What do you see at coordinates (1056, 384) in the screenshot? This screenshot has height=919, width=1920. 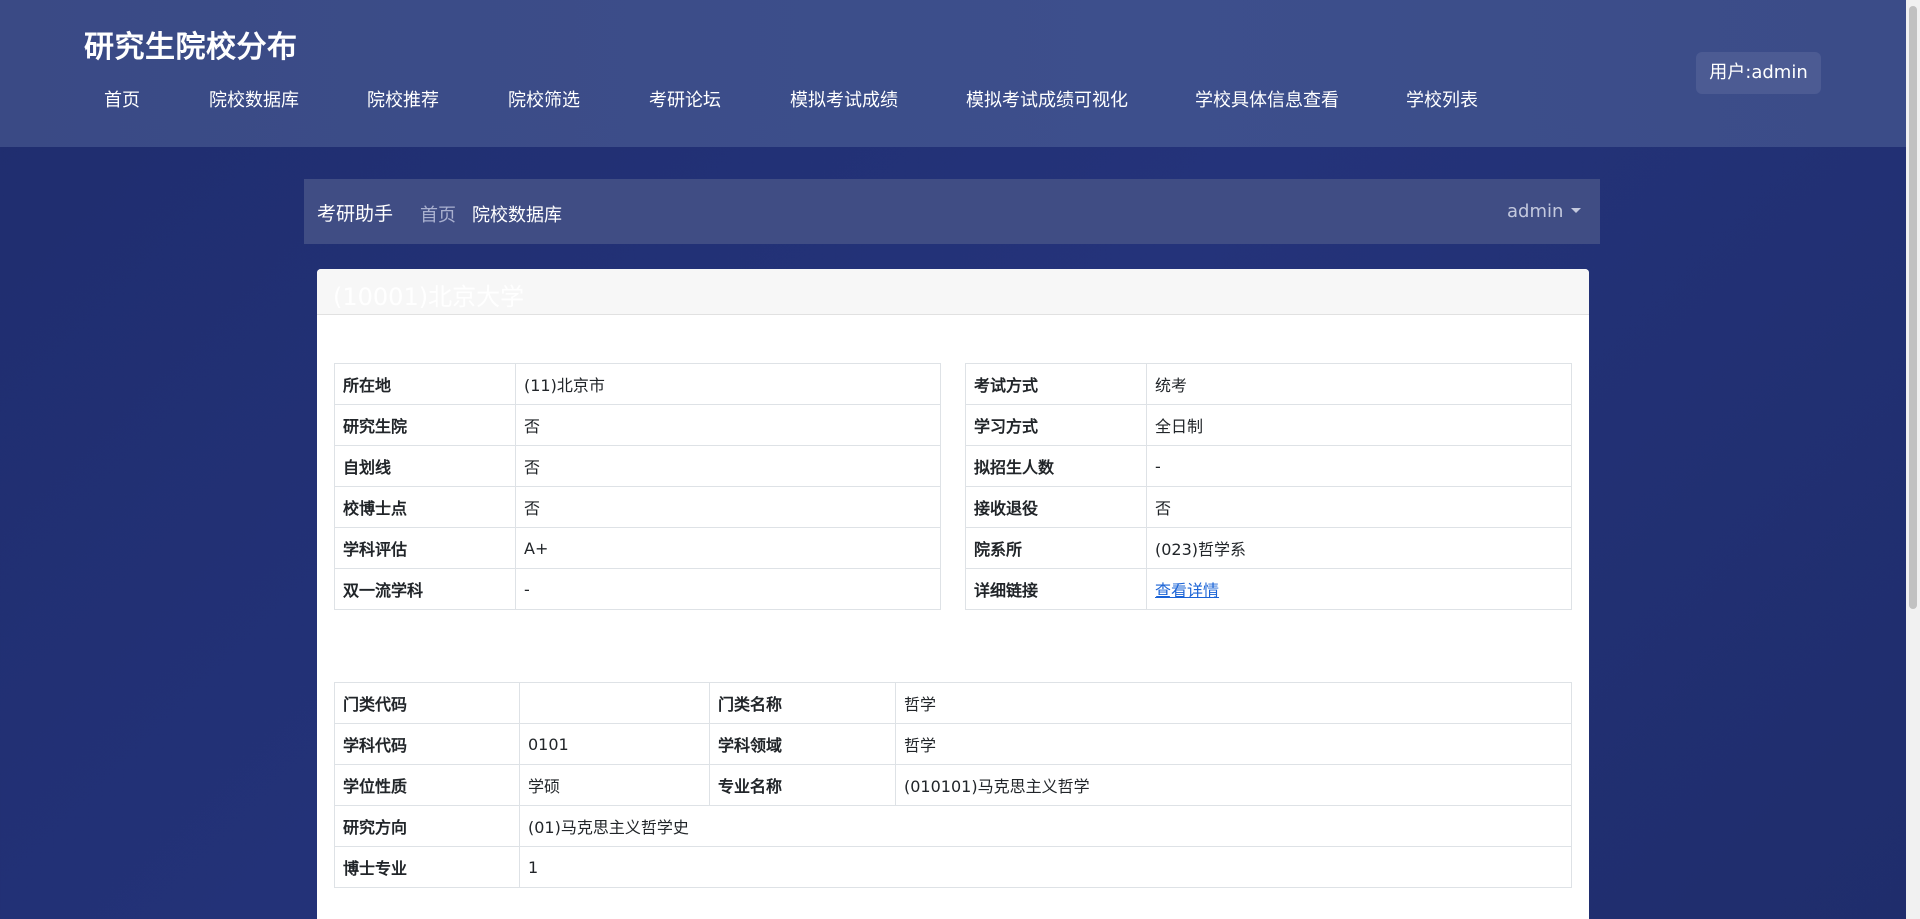 I see `row-label: 考试方式` at bounding box center [1056, 384].